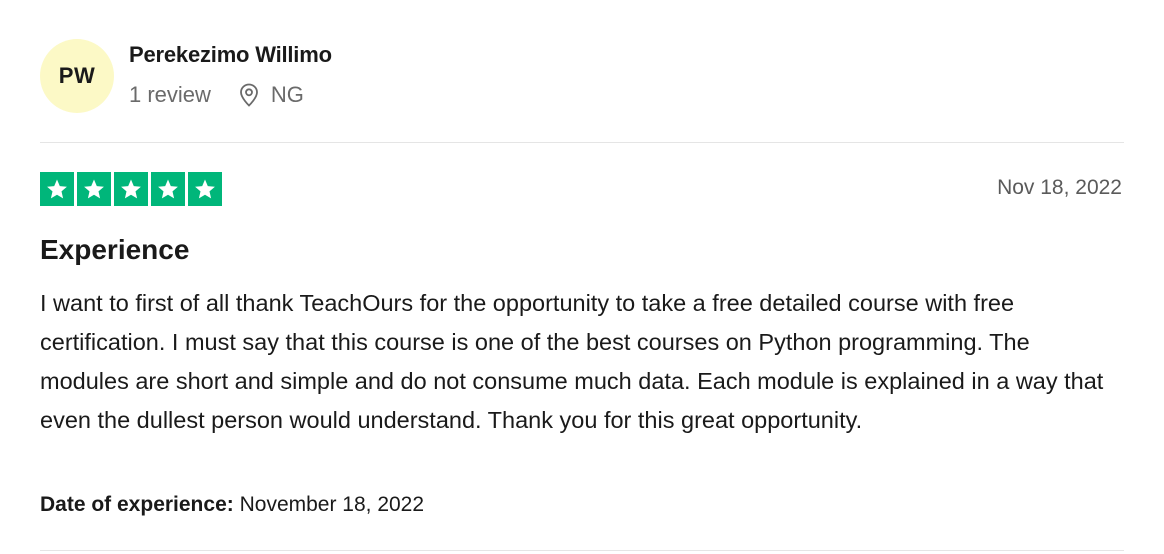 The width and height of the screenshot is (1164, 554). Describe the element at coordinates (137, 504) in the screenshot. I see `date-of-experience-label: Date of experience:` at that location.